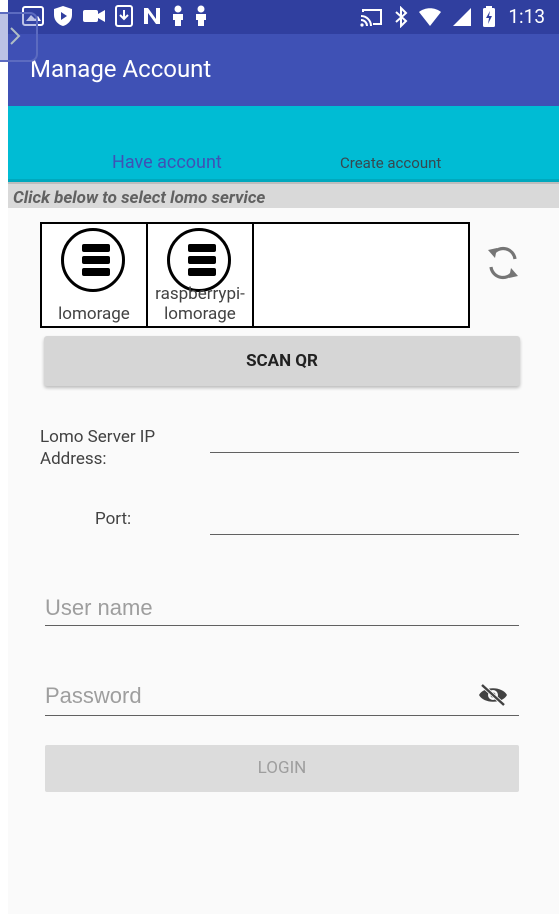  Describe the element at coordinates (124, 16) in the screenshot. I see `download-icon` at that location.